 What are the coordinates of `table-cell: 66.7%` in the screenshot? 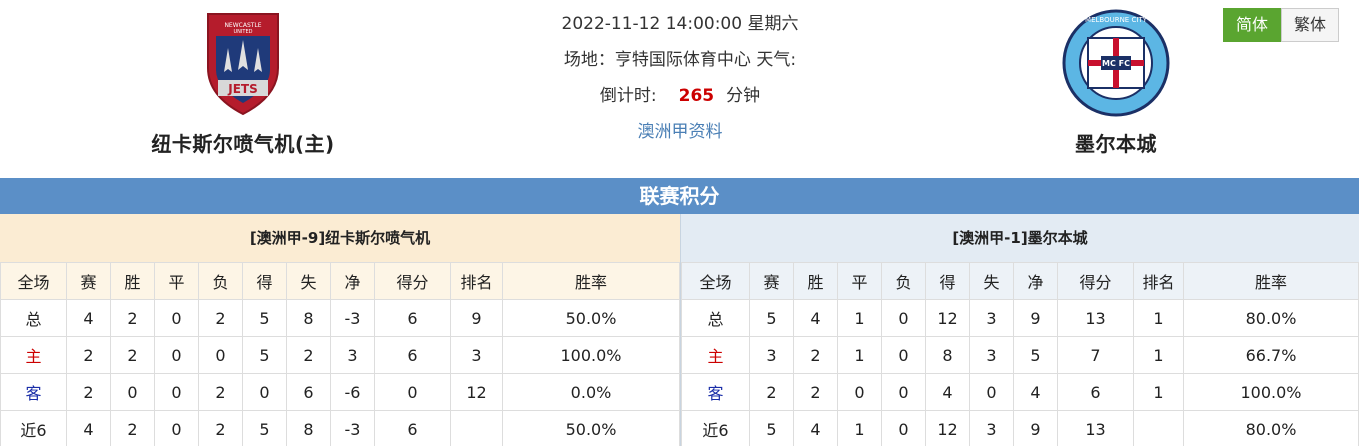 It's located at (1271, 355).